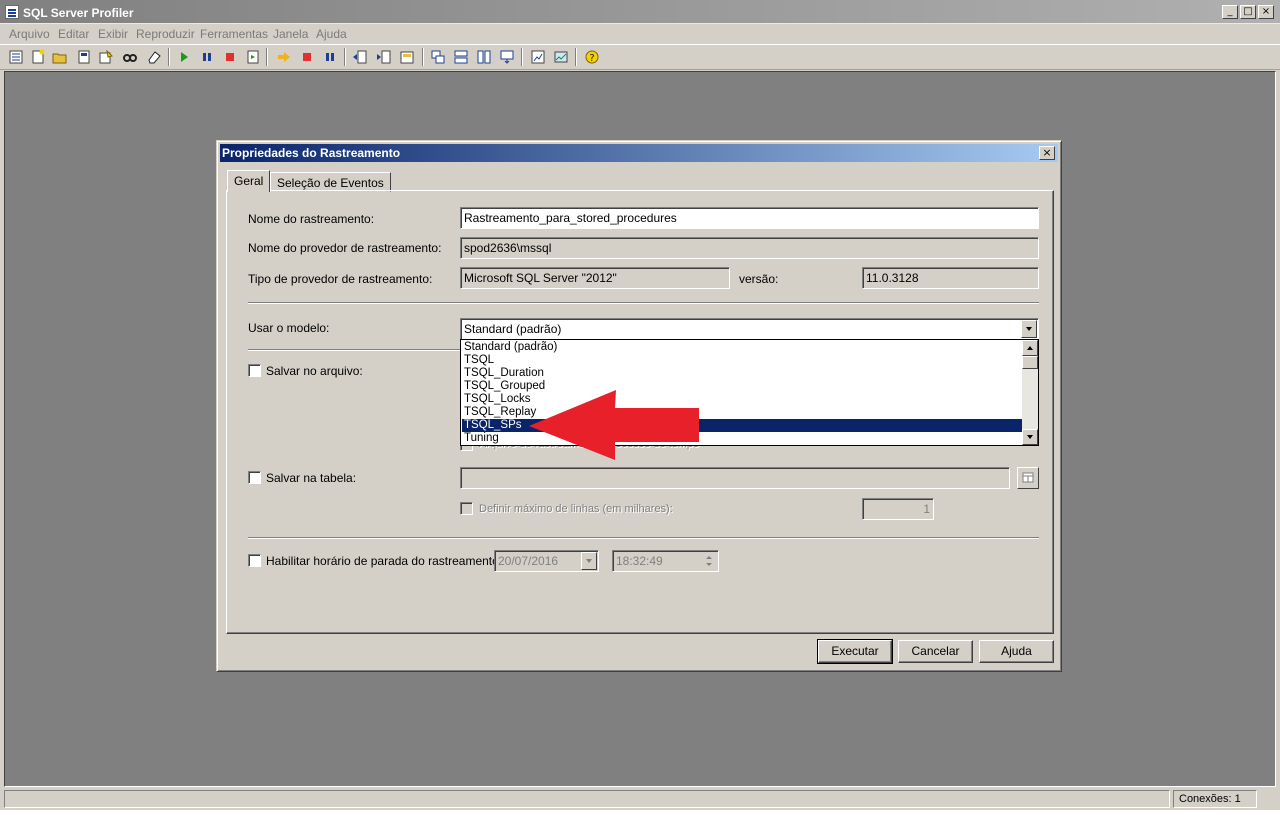 This screenshot has height=815, width=1280. What do you see at coordinates (742, 360) in the screenshot?
I see `template-option: TSQL` at bounding box center [742, 360].